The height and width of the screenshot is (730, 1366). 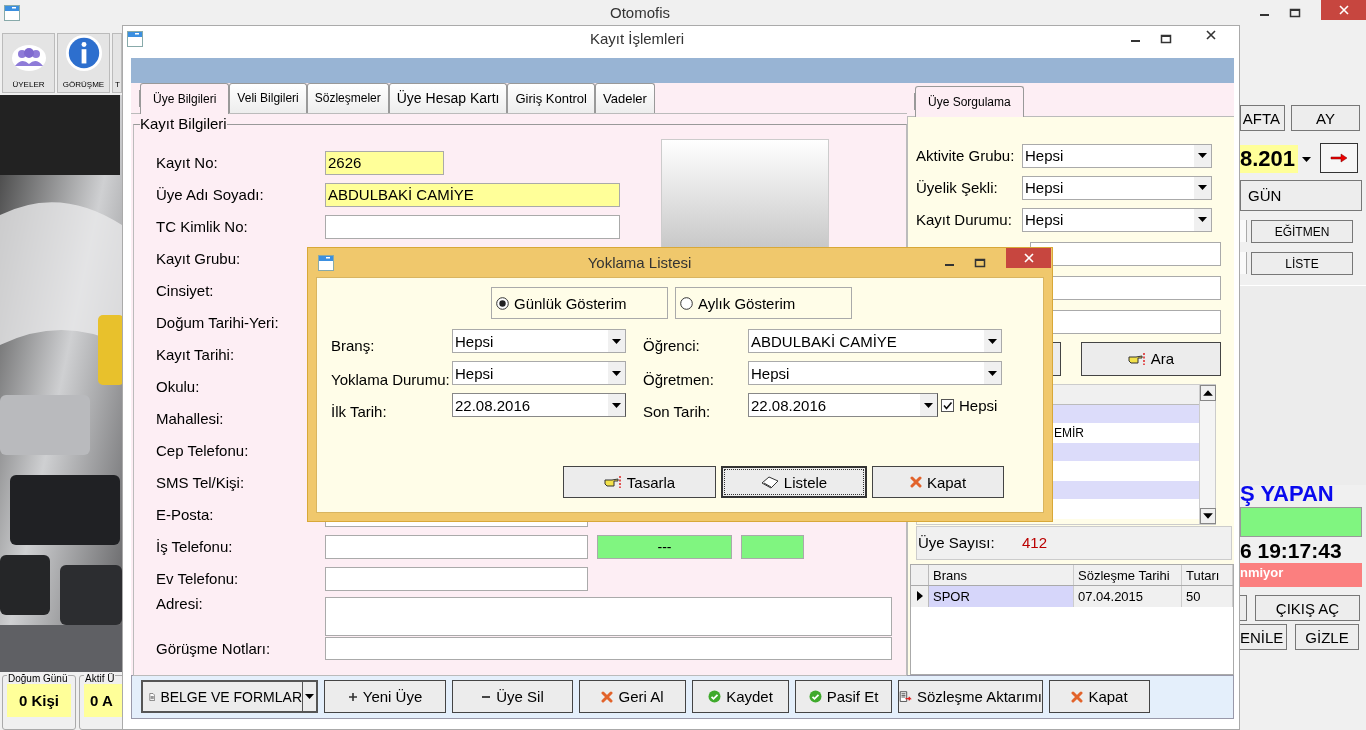 I want to click on field-label: Adresi:, so click(x=180, y=603).